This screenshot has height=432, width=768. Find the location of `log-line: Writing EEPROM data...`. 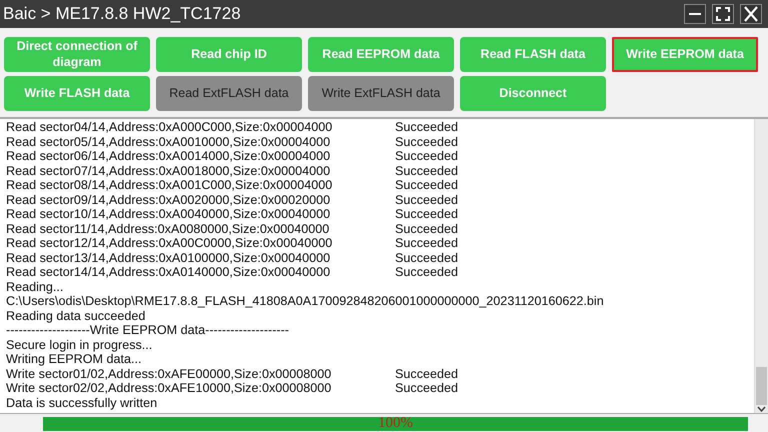

log-line: Writing EEPROM data... is located at coordinates (74, 359).